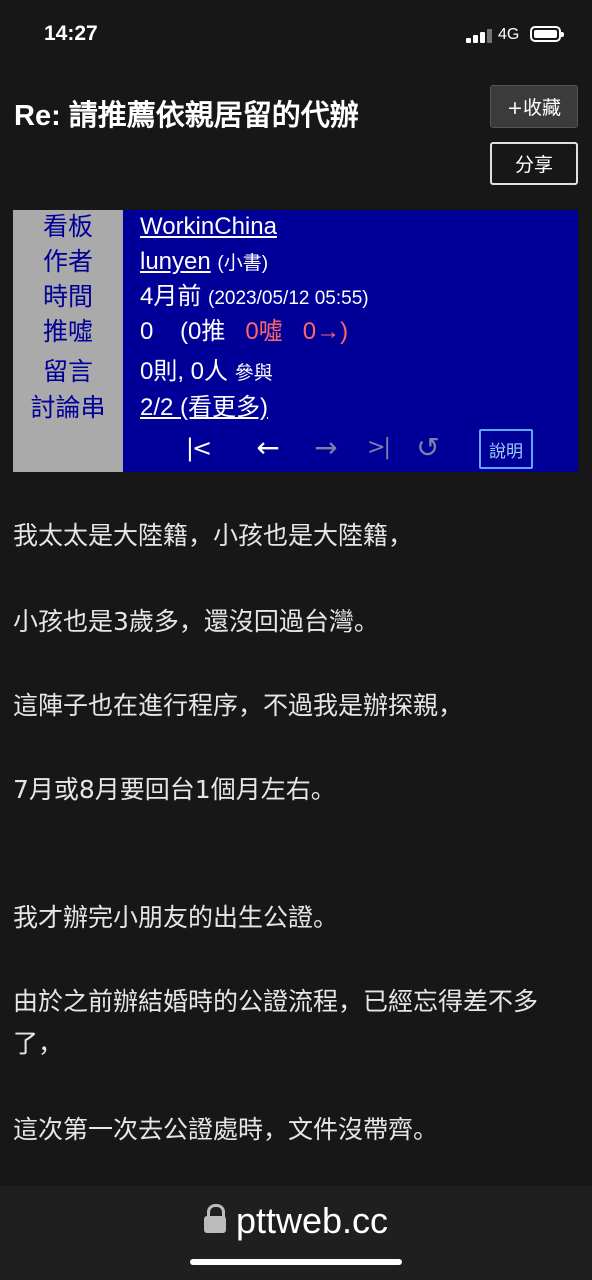 The width and height of the screenshot is (592, 1280). What do you see at coordinates (184, 371) in the screenshot?
I see `comments-count: 0則, 0人` at bounding box center [184, 371].